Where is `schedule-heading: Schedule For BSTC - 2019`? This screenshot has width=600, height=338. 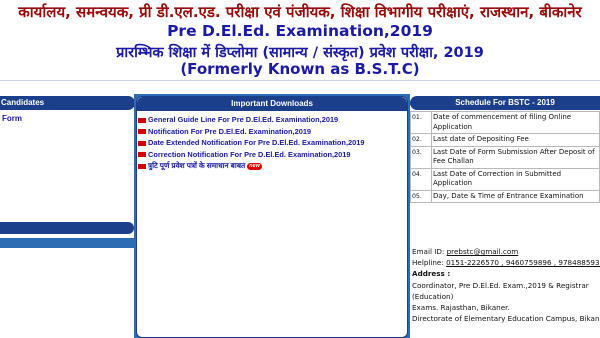 schedule-heading: Schedule For BSTC - 2019 is located at coordinates (505, 103).